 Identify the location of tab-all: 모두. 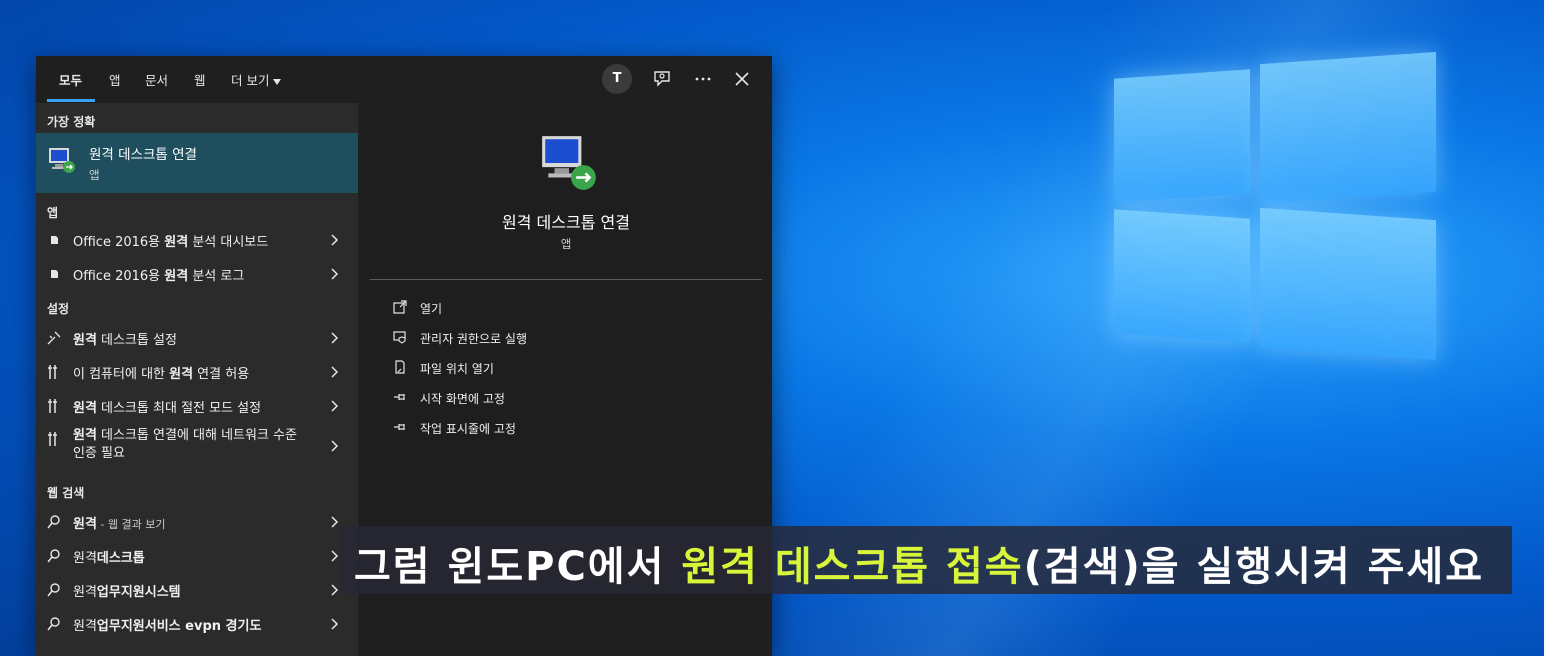
(70, 79).